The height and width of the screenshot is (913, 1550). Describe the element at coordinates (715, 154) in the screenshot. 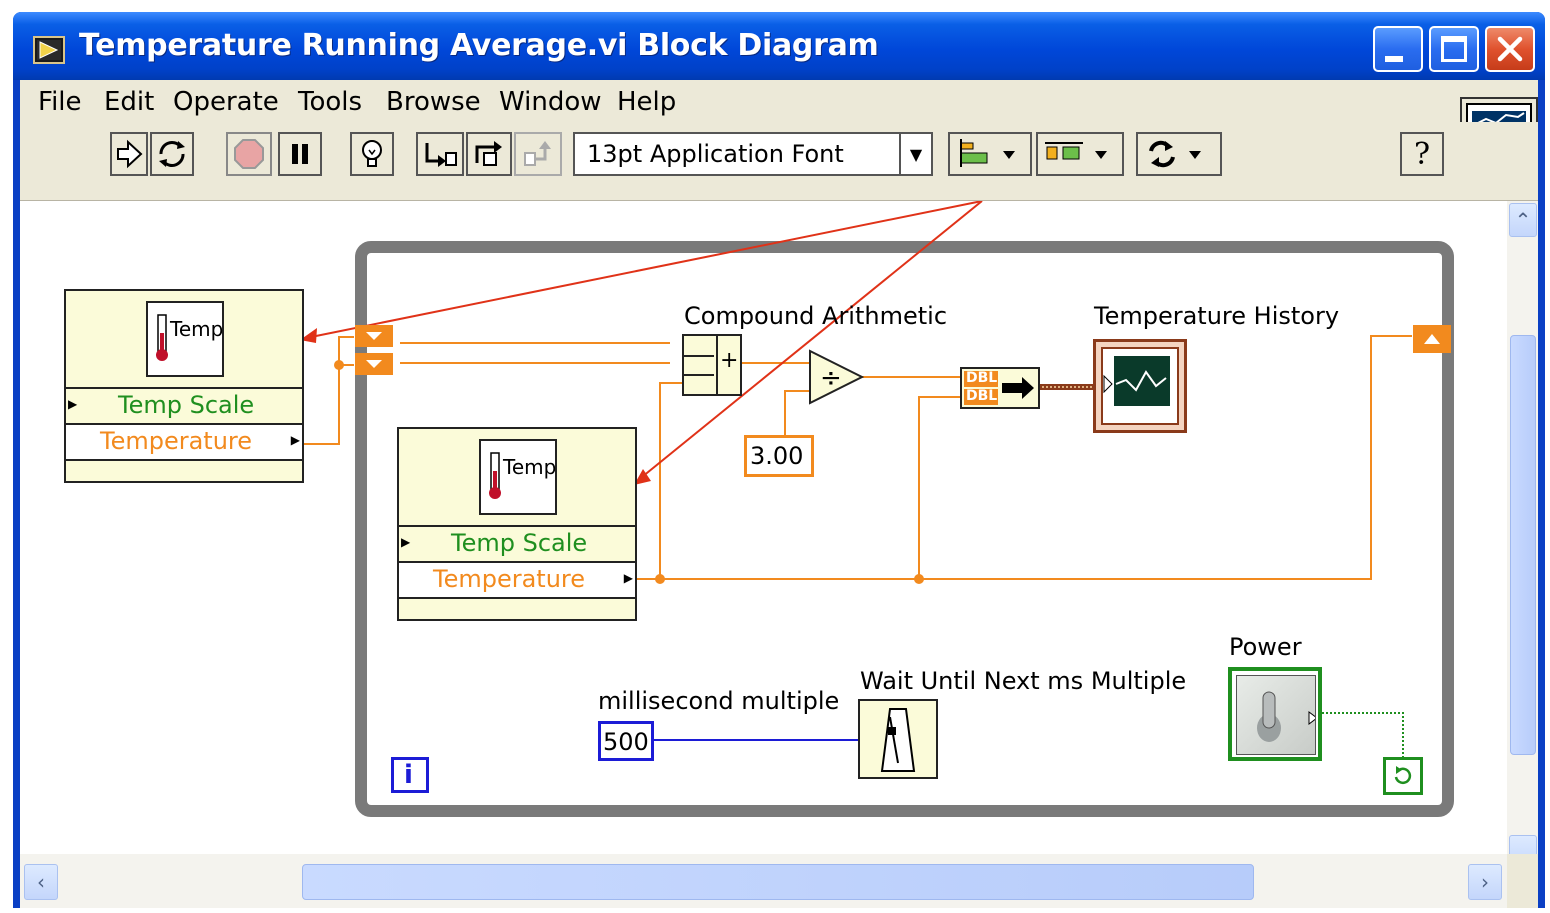

I see `font-selector-value: 13pt Application Font` at that location.